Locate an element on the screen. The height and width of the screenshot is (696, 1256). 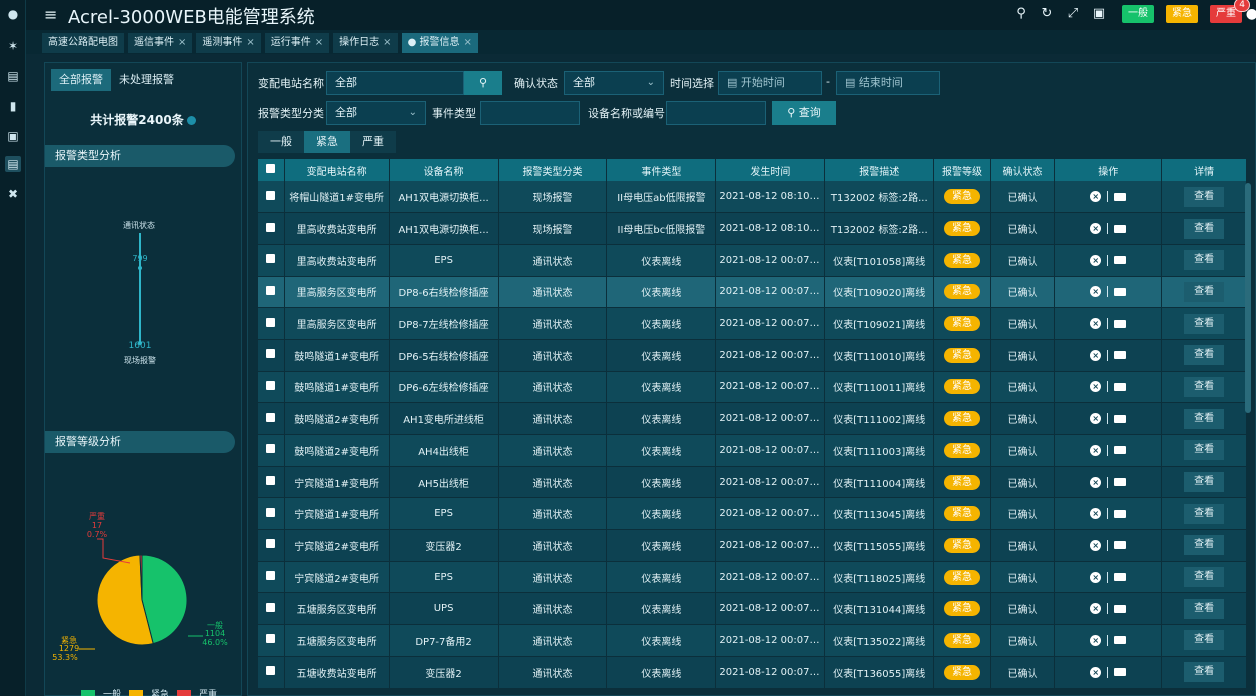
alarm-doc-icon: ▤ is located at coordinates (13, 164).